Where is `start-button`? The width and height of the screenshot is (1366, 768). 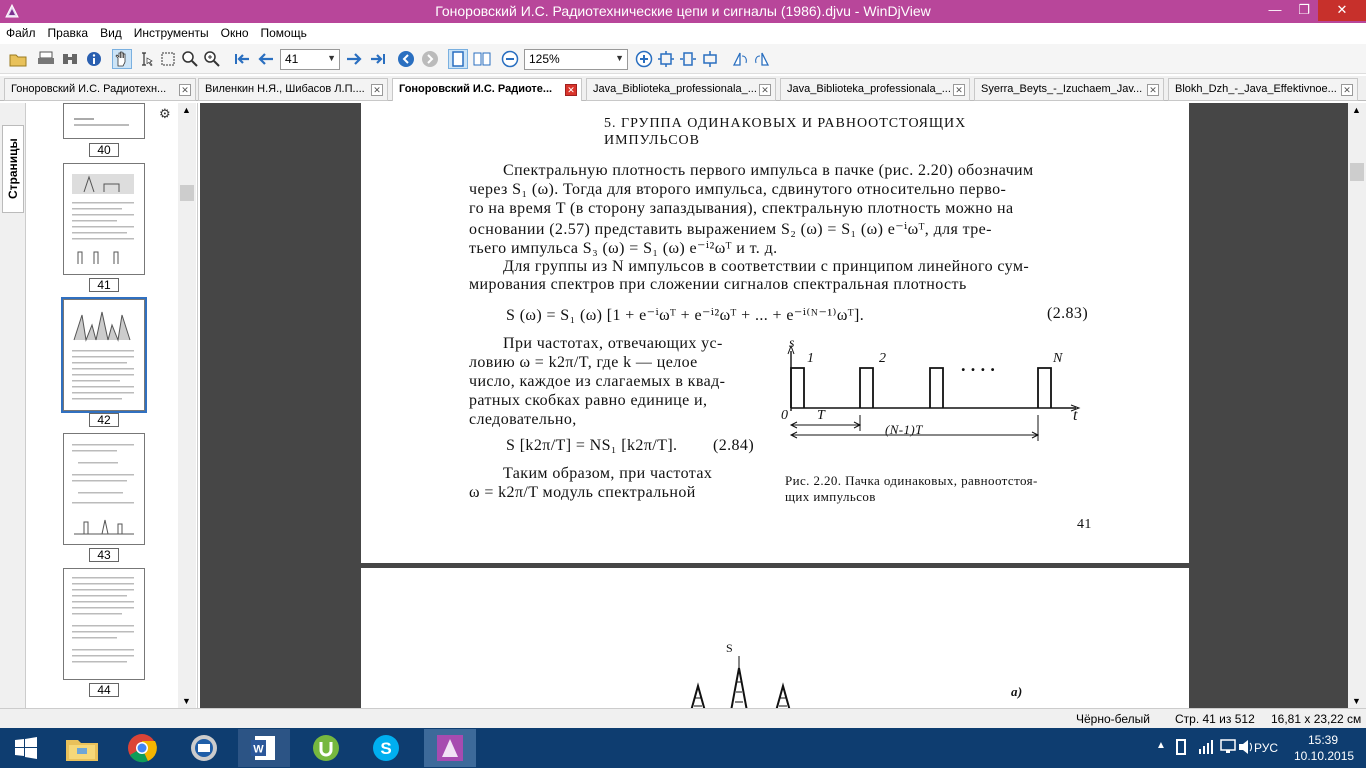
start-button is located at coordinates (26, 748).